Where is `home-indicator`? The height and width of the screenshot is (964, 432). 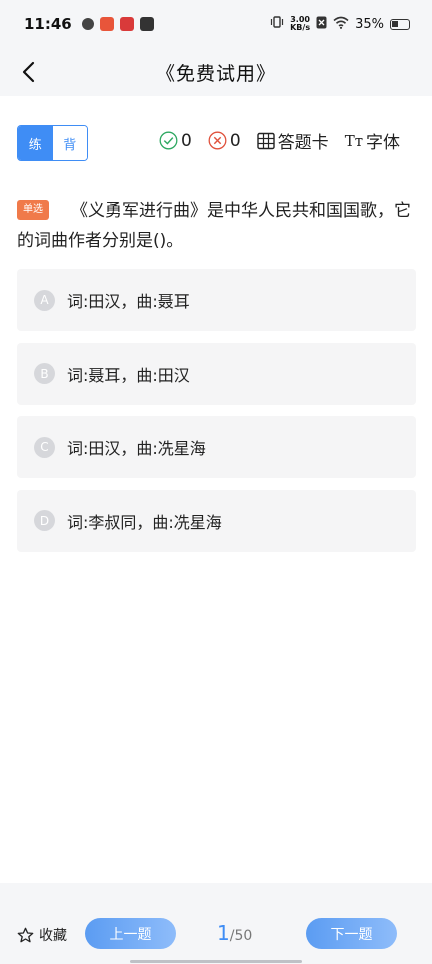
home-indicator is located at coordinates (216, 961).